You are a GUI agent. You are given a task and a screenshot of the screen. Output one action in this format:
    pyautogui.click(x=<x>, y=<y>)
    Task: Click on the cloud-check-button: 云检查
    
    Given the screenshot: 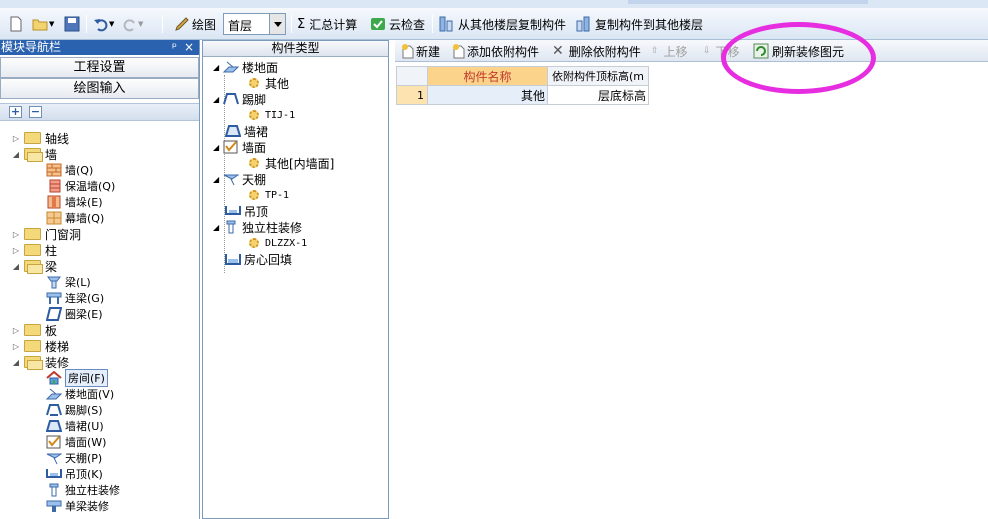 What is the action you would take?
    pyautogui.click(x=397, y=24)
    